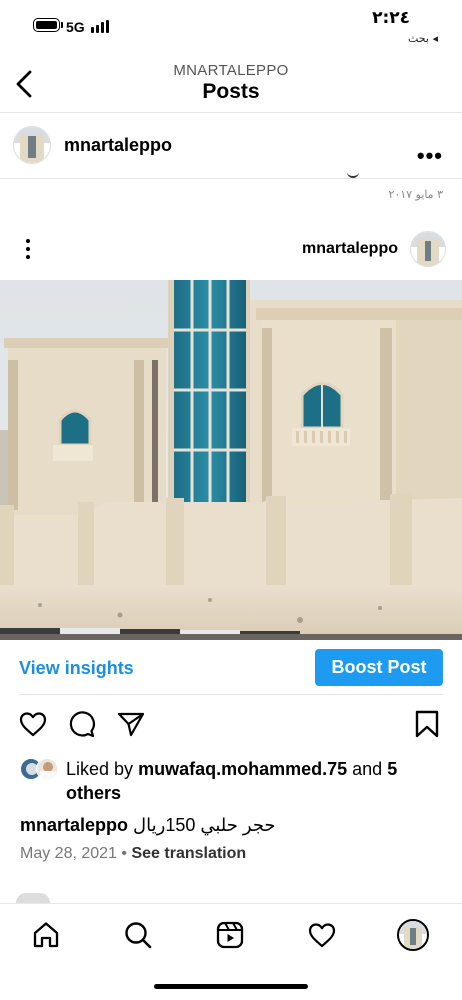 This screenshot has height=1000, width=462. What do you see at coordinates (428, 249) in the screenshot?
I see `post-avatar` at bounding box center [428, 249].